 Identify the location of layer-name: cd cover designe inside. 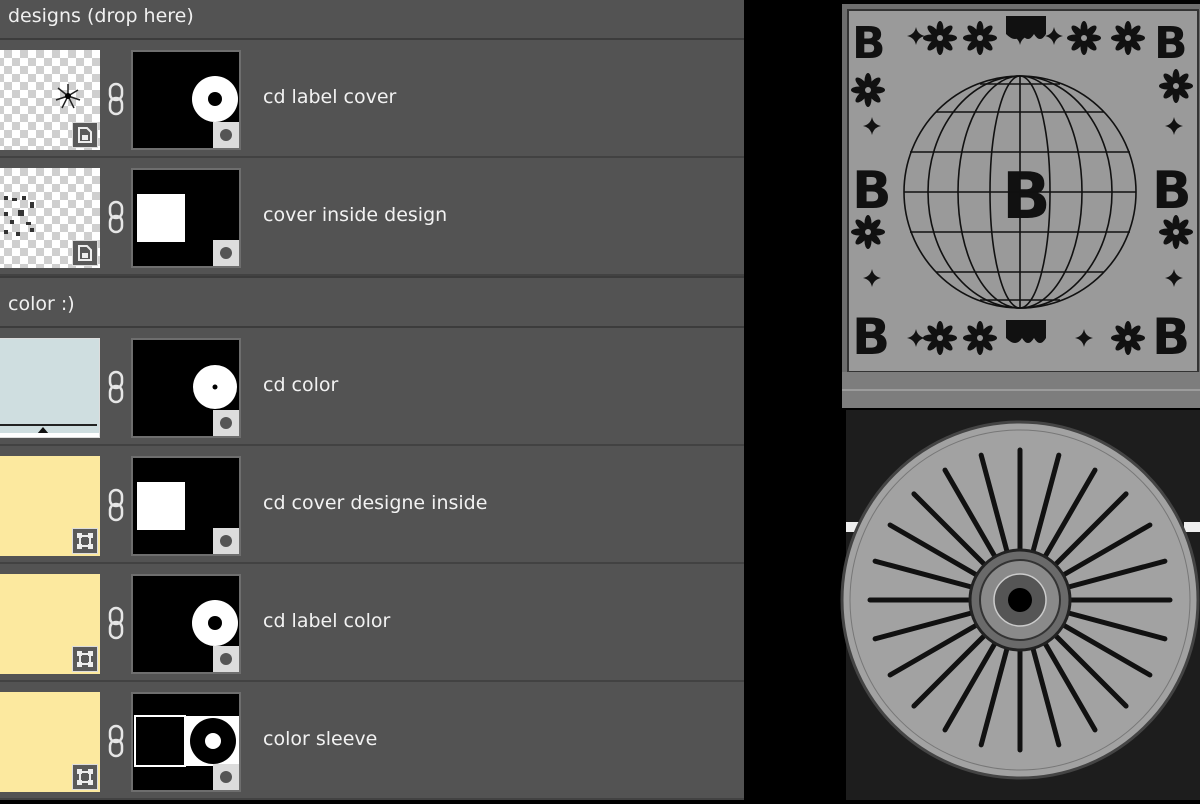
(375, 503).